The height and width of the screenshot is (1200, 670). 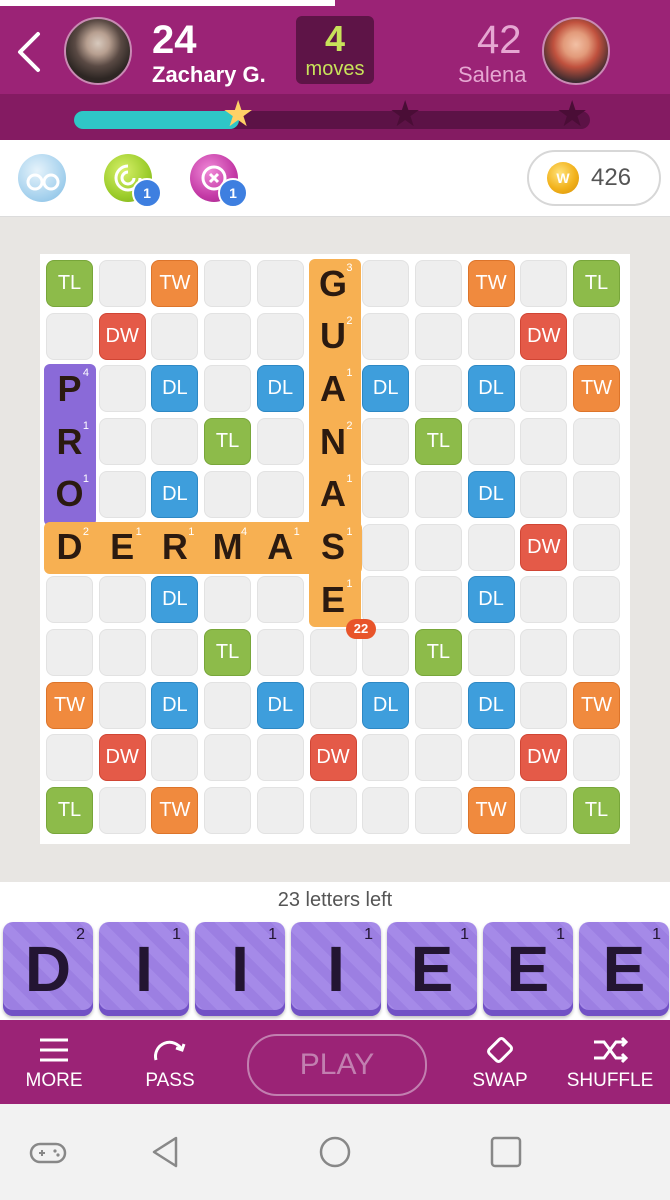 What do you see at coordinates (30, 52) in the screenshot?
I see `back-arrow-icon` at bounding box center [30, 52].